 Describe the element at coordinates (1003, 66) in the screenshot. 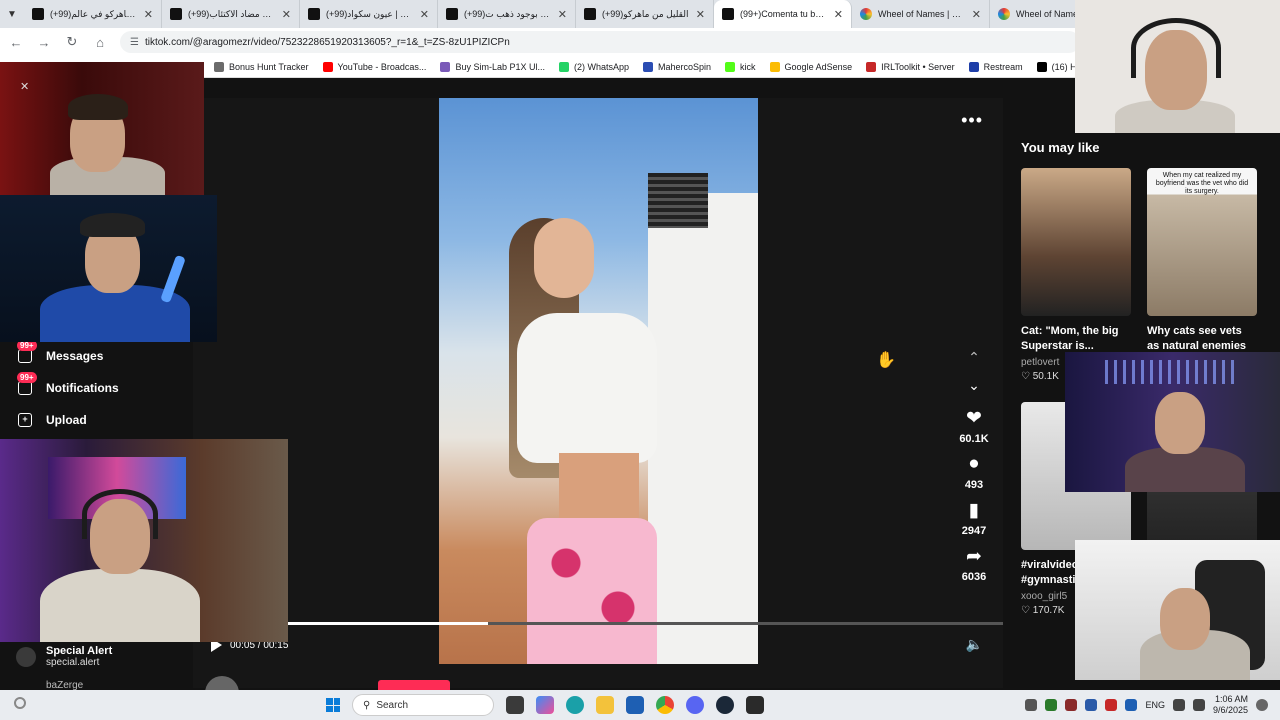

I see `bookmark-label: Restream` at that location.